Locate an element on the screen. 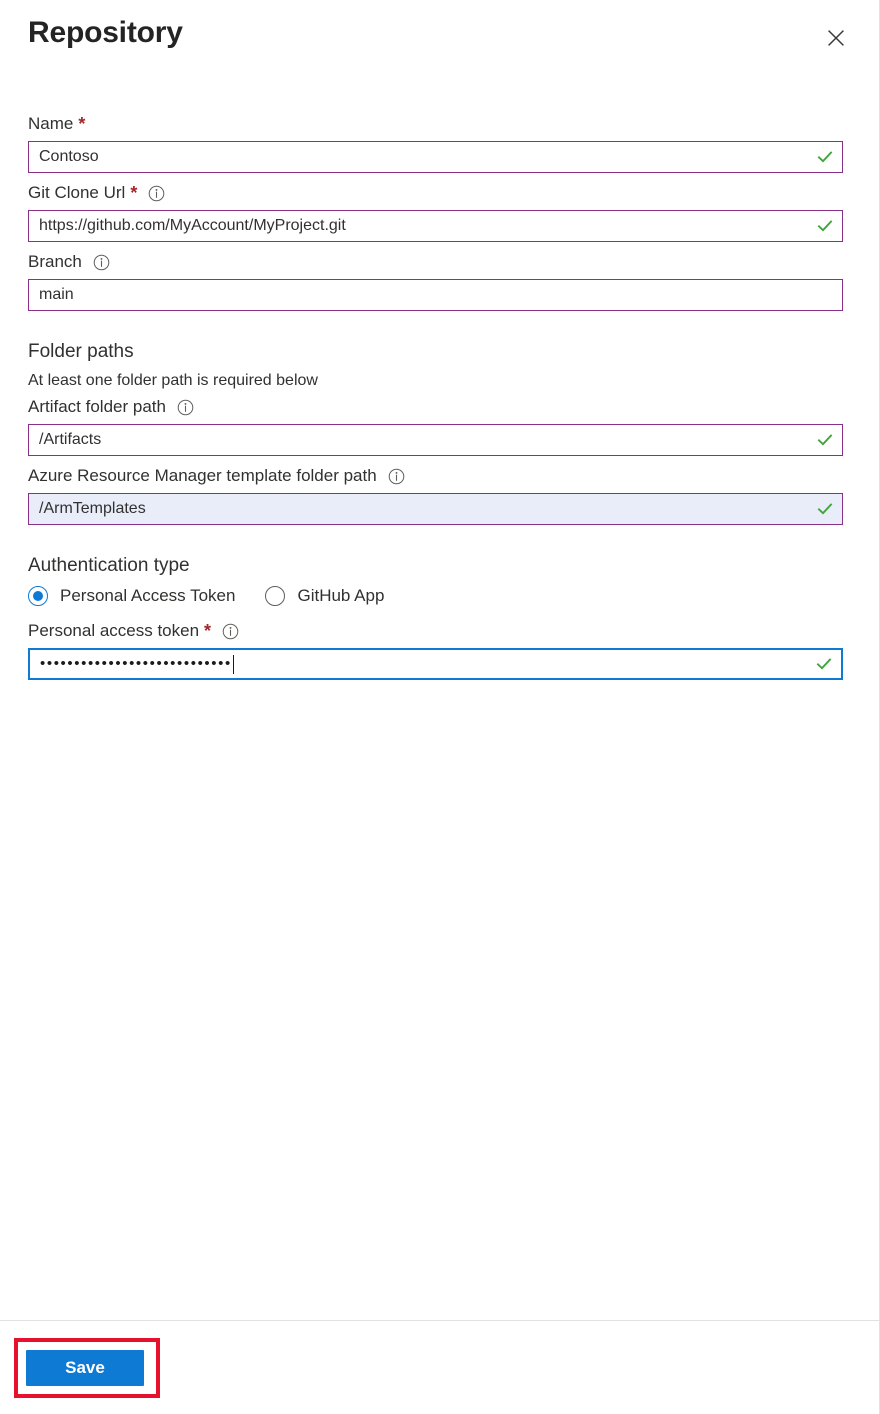 The image size is (880, 1414). field-branch: Branch is located at coordinates (435, 280).